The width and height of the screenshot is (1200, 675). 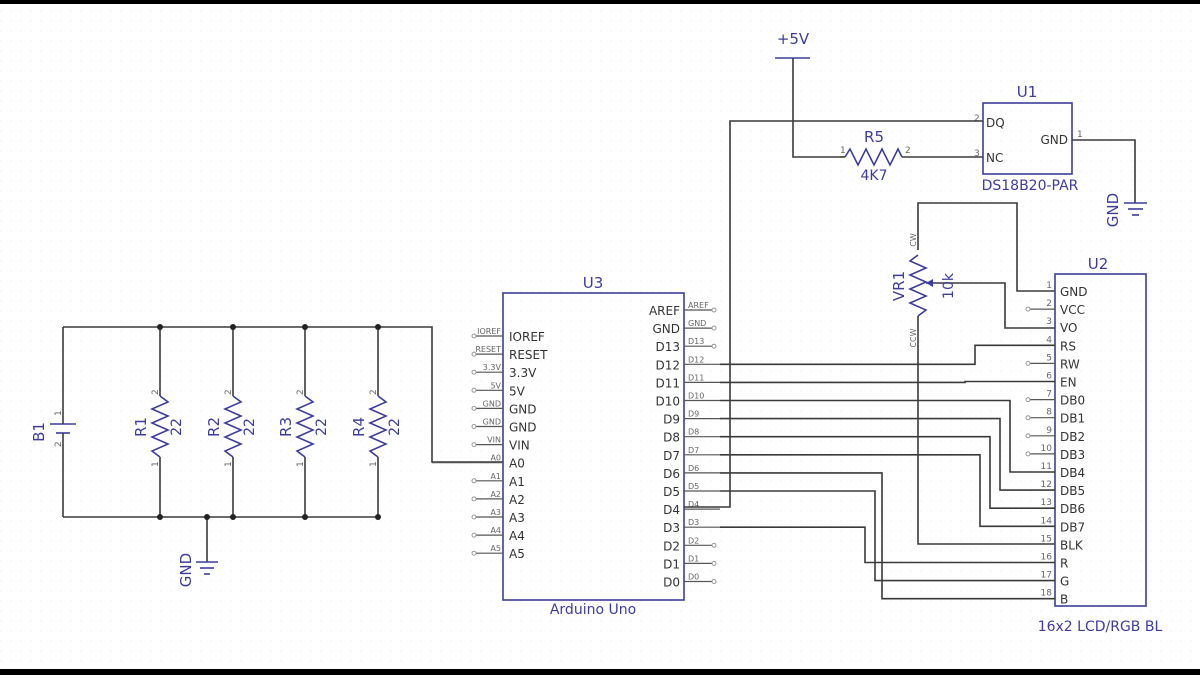 What do you see at coordinates (1080, 135) in the screenshot?
I see `u1-pinnum-gnd: 1` at bounding box center [1080, 135].